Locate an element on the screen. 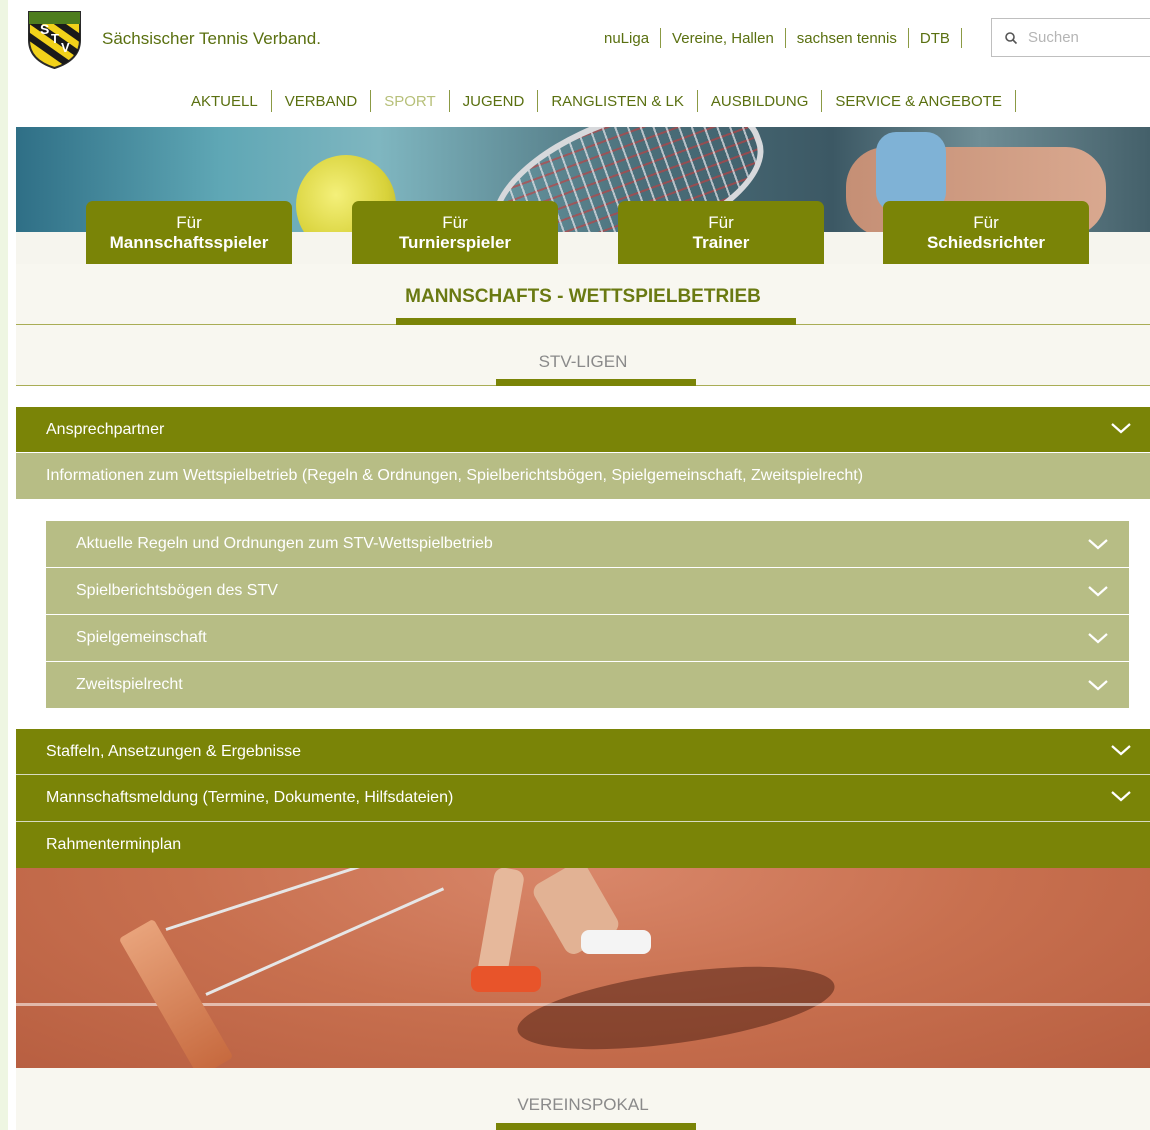 The image size is (1150, 1130). tab-label: Schiedsrichter is located at coordinates (986, 242).